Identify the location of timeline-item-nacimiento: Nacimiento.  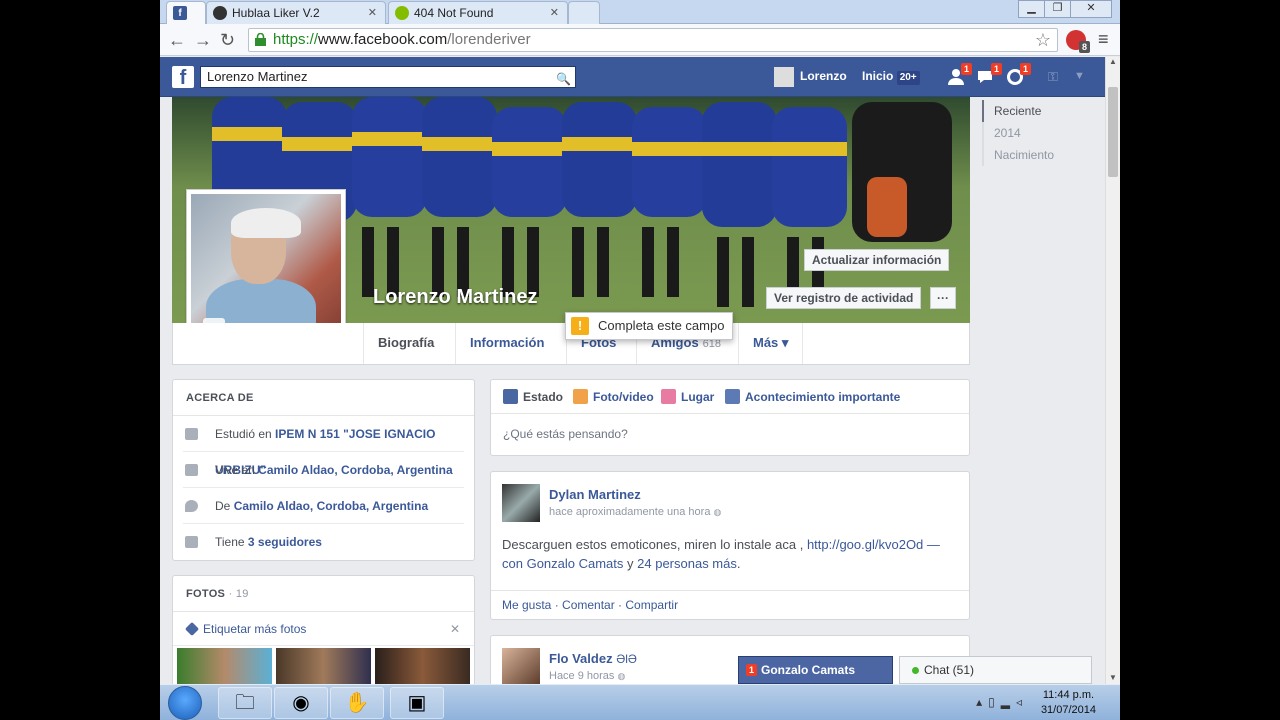
(1018, 155).